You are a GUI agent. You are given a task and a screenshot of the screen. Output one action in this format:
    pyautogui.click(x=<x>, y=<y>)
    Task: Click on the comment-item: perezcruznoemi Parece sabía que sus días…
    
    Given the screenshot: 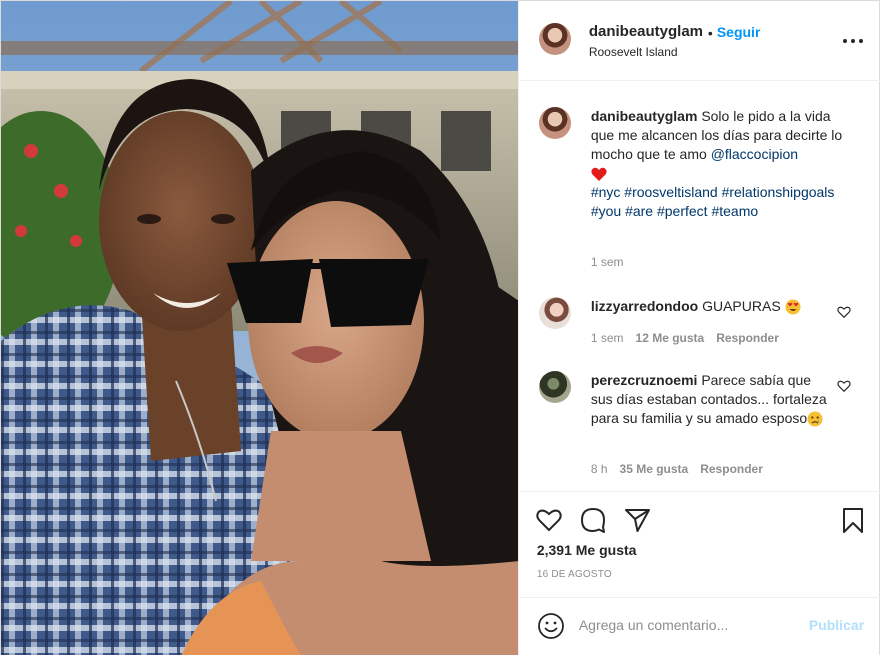 What is the action you would take?
    pyautogui.click(x=711, y=399)
    